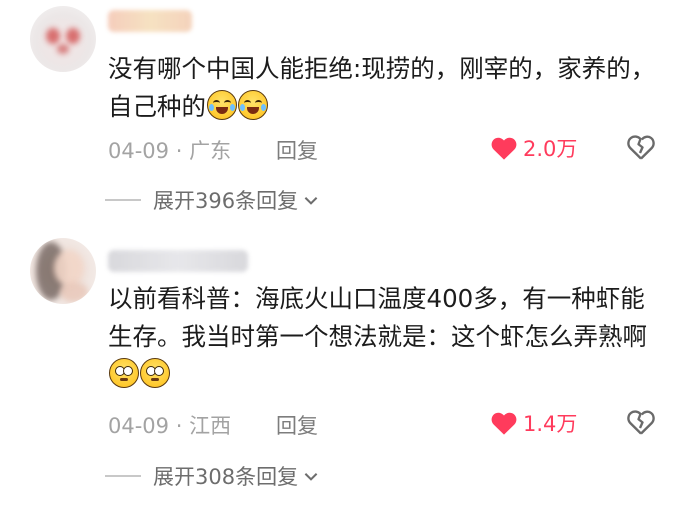 The image size is (690, 508). Describe the element at coordinates (393, 148) in the screenshot. I see `comment-meta: 04-09 · 广东 回复 2.0万` at that location.